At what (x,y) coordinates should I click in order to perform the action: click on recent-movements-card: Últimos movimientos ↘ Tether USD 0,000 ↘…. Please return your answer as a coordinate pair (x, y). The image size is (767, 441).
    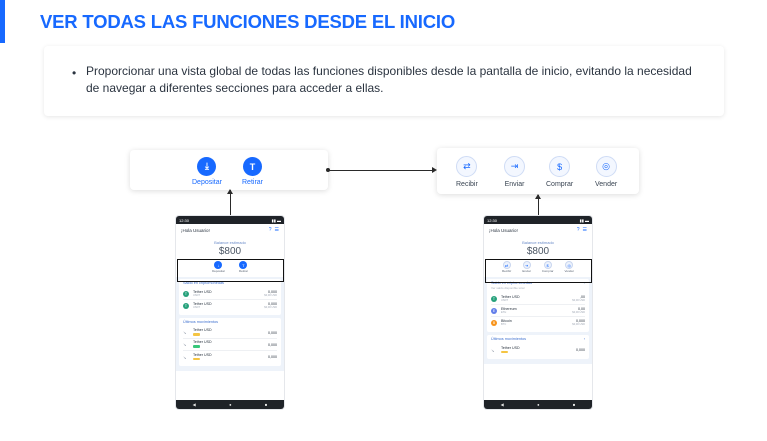
    Looking at the image, I should click on (230, 342).